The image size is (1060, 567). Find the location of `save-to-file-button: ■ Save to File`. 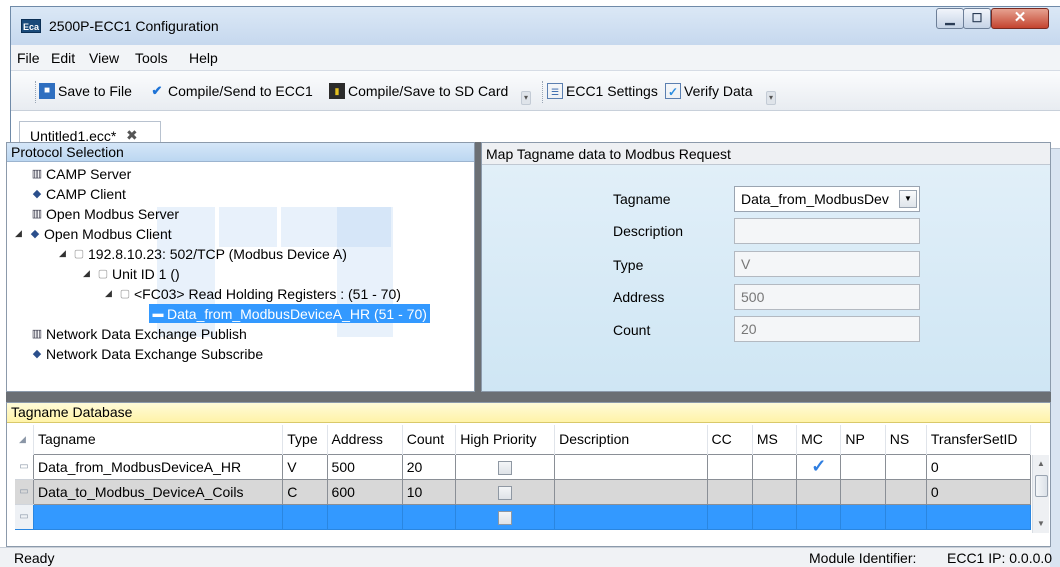

save-to-file-button: ■ Save to File is located at coordinates (85, 91).